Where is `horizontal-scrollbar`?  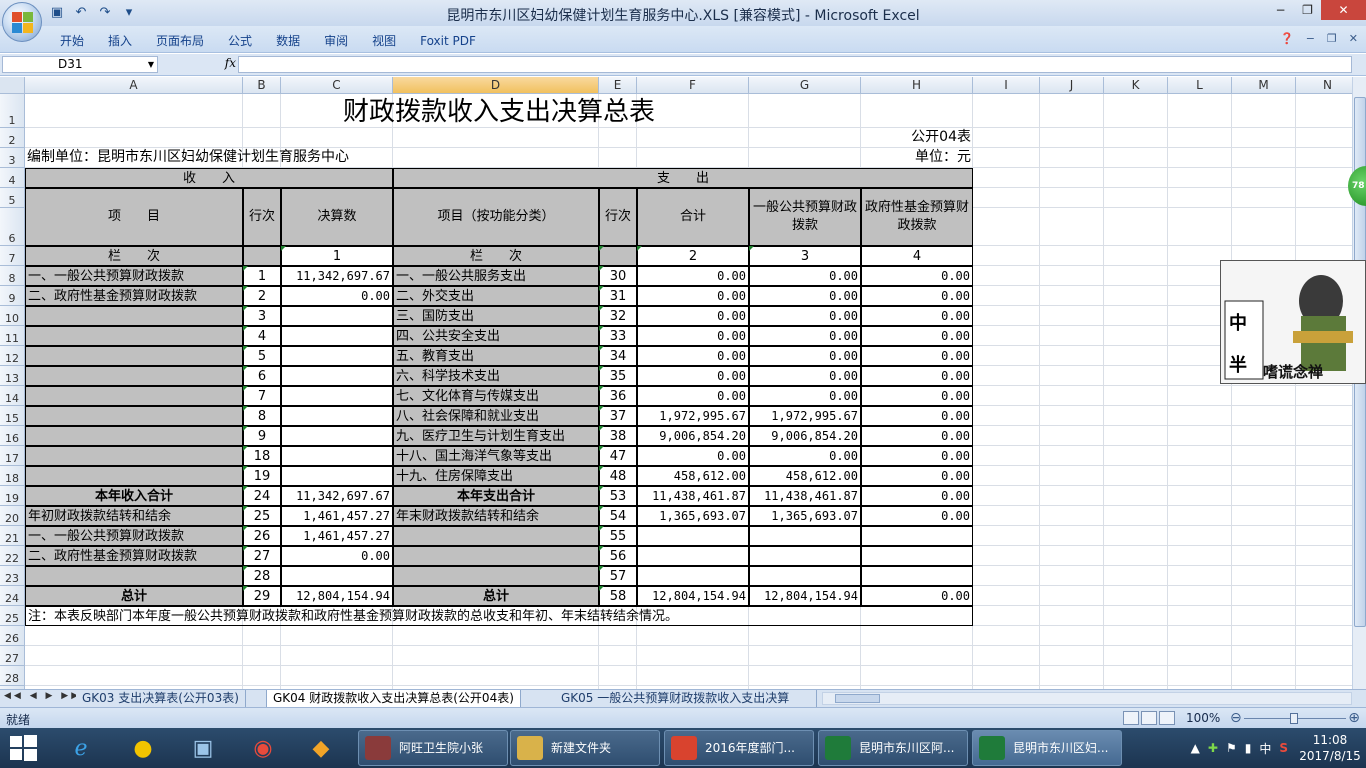 horizontal-scrollbar is located at coordinates (1087, 698).